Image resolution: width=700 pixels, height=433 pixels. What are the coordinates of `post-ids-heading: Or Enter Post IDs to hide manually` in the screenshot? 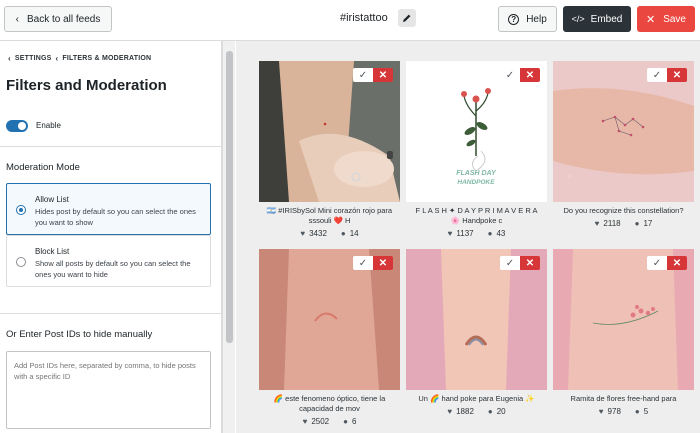 It's located at (79, 334).